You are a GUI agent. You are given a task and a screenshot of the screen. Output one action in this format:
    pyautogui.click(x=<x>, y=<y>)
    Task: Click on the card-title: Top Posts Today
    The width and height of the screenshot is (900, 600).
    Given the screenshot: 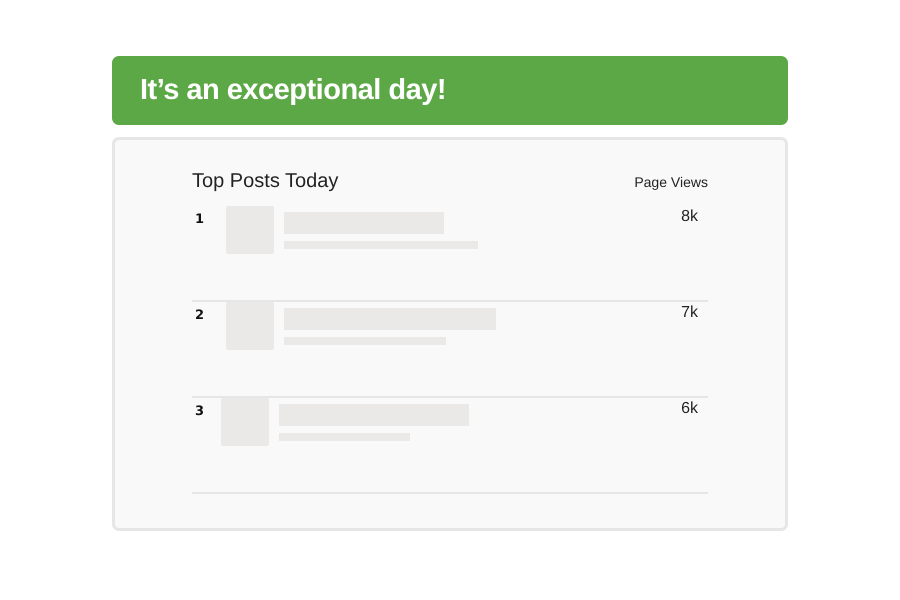 What is the action you would take?
    pyautogui.click(x=265, y=181)
    